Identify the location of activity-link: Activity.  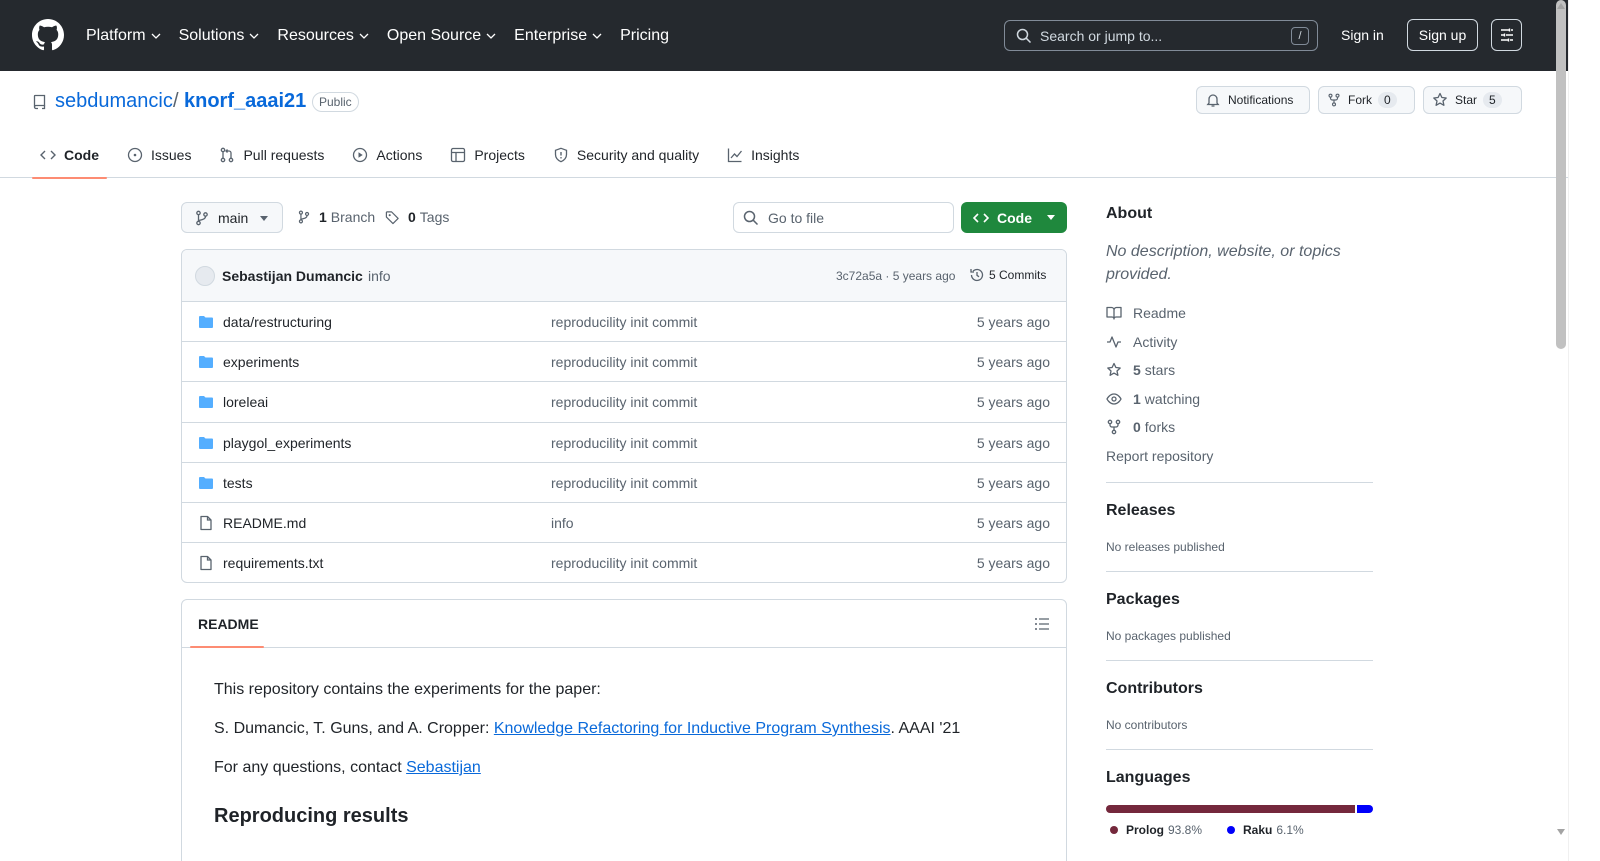
(1141, 342).